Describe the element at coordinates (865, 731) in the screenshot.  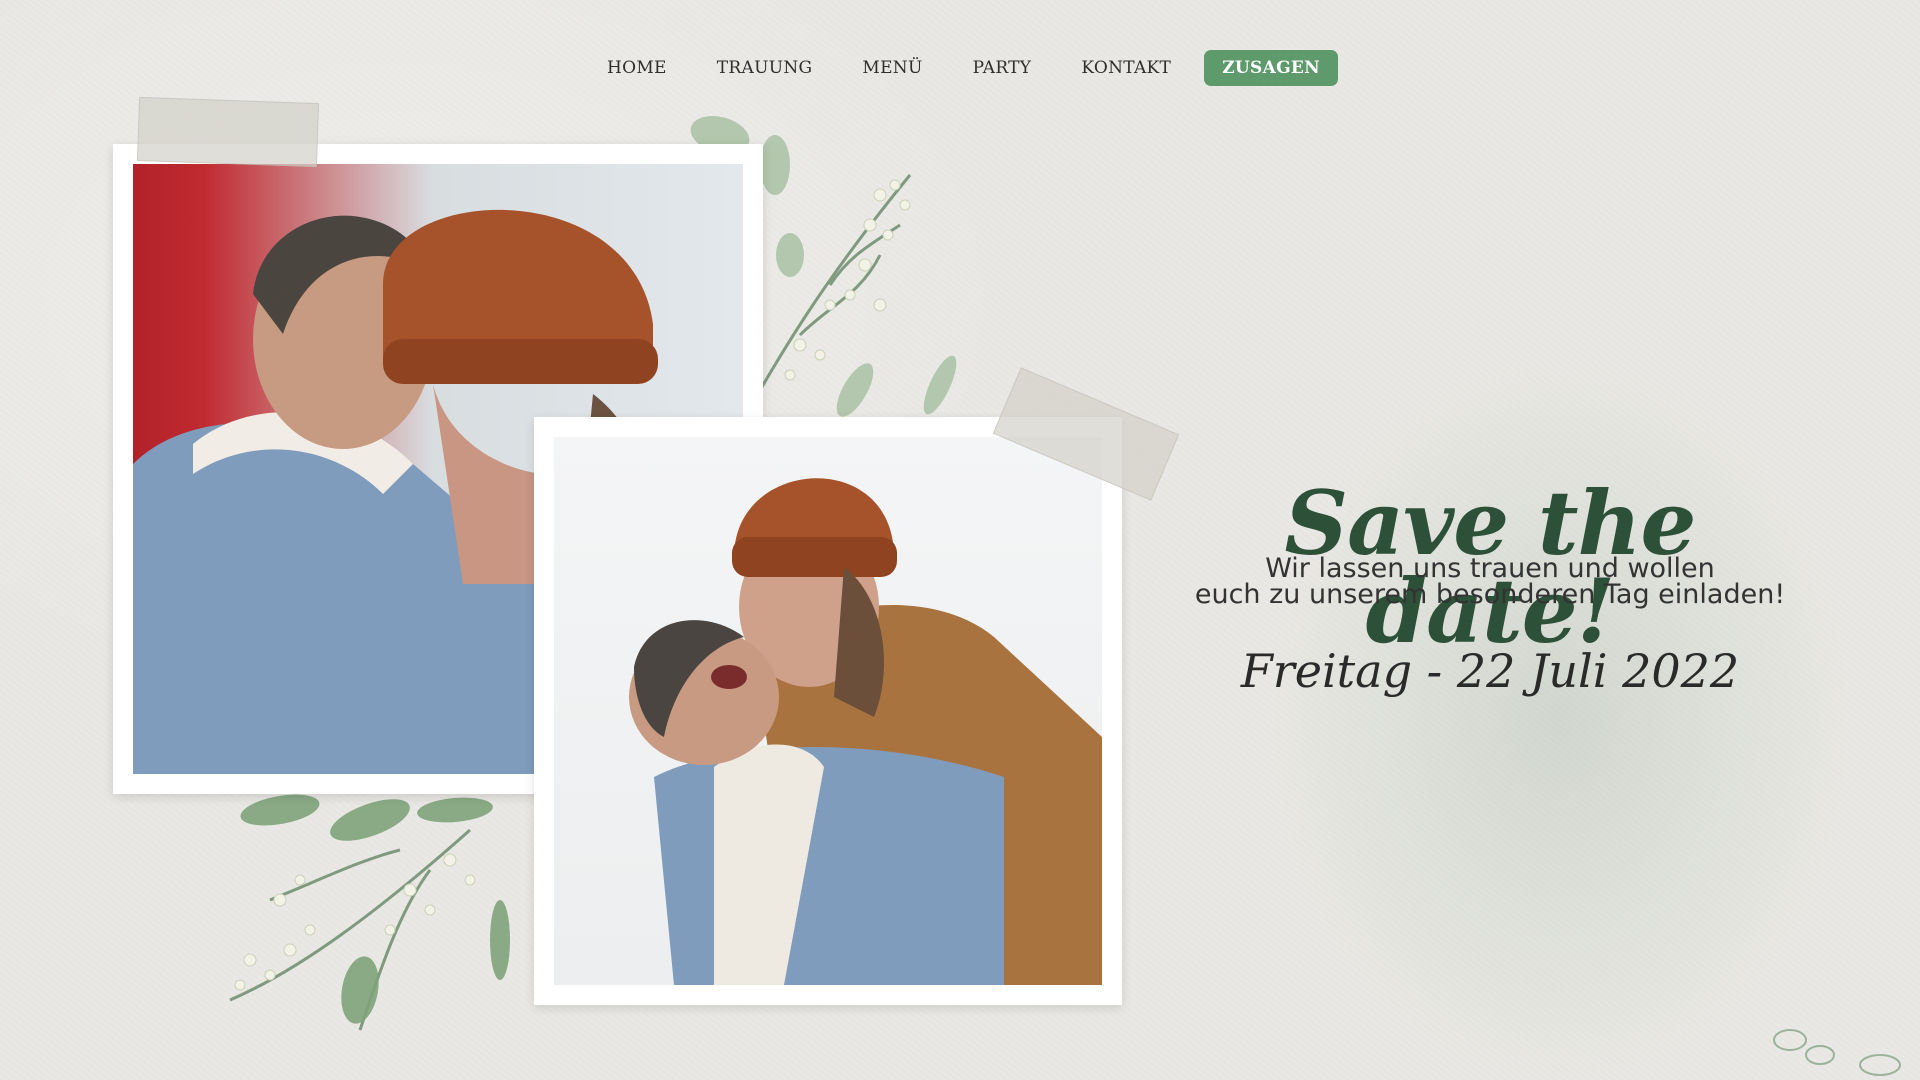
I see `couple-photo-laugh-image` at that location.